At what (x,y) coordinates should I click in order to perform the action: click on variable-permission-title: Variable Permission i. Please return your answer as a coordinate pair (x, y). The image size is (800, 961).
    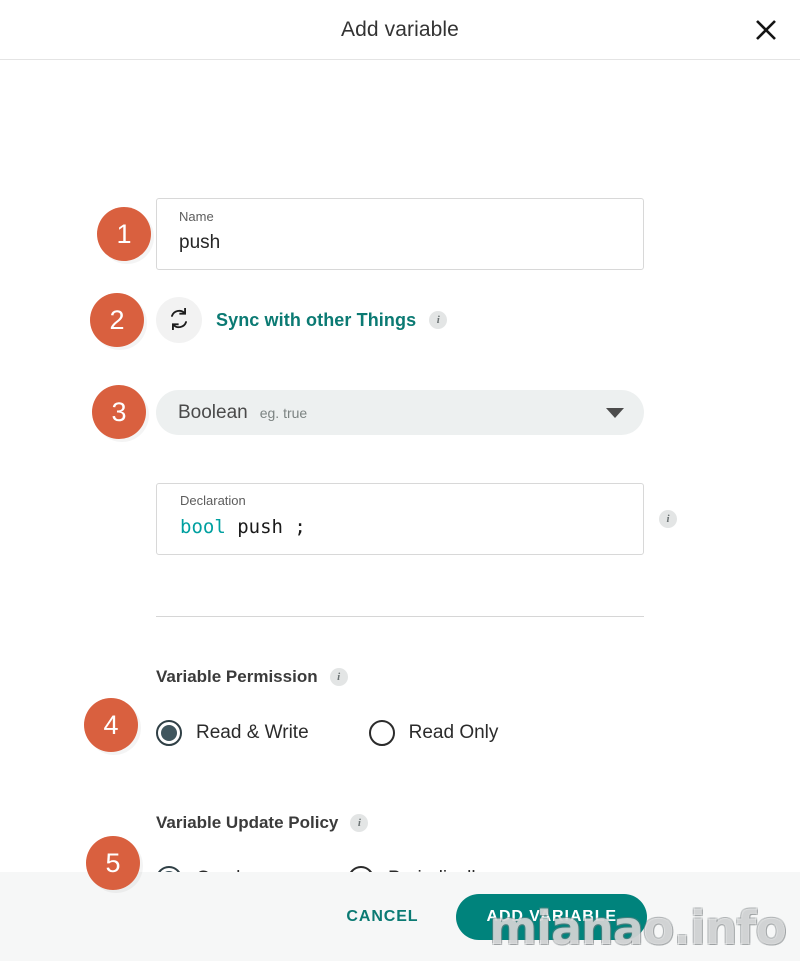
    Looking at the image, I should click on (252, 677).